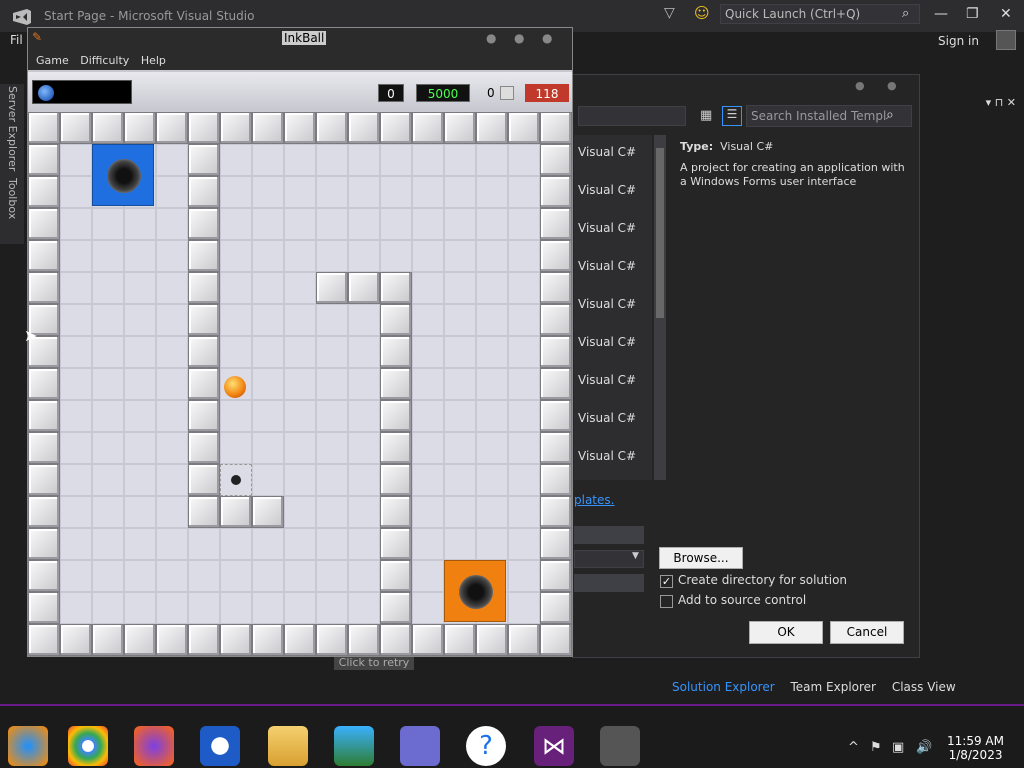  I want to click on tab-toolbox: Toolbox, so click(12, 198).